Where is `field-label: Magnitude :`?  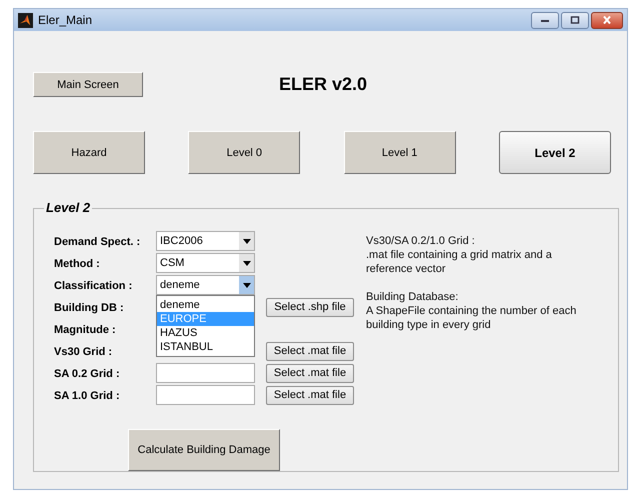
field-label: Magnitude : is located at coordinates (85, 330).